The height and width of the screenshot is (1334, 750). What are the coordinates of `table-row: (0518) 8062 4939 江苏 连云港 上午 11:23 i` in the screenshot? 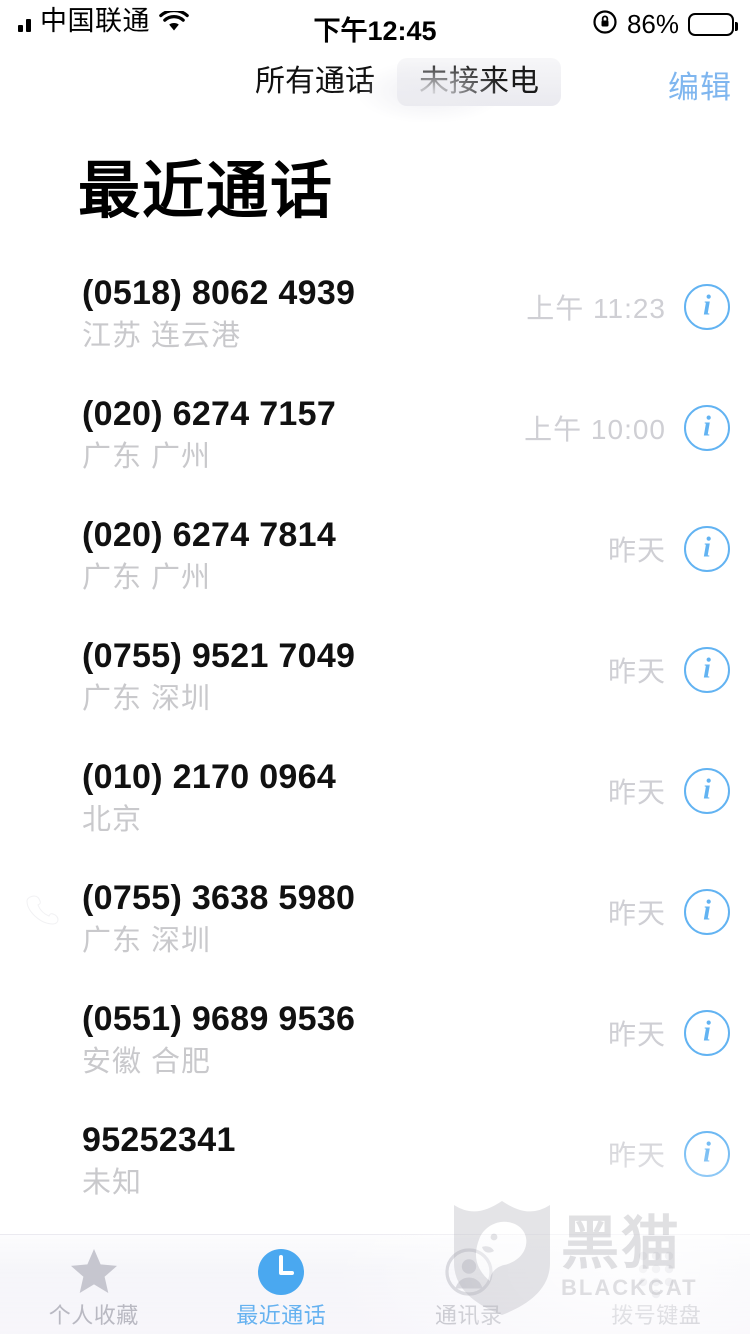 It's located at (375, 322).